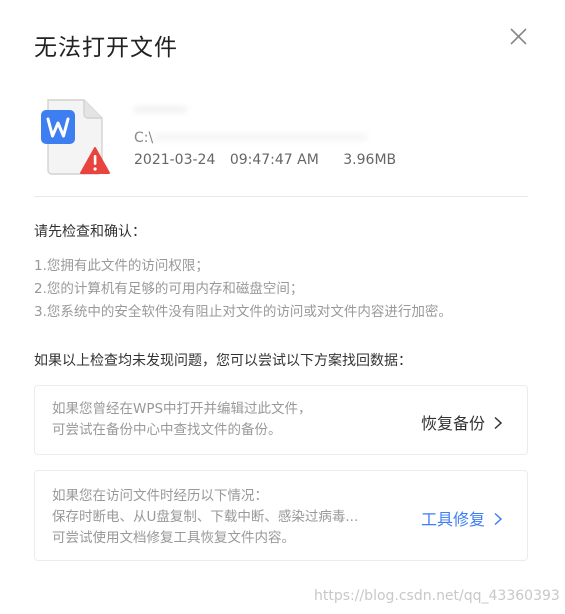  What do you see at coordinates (274, 160) in the screenshot?
I see `file-time: 09:47:47 AM` at bounding box center [274, 160].